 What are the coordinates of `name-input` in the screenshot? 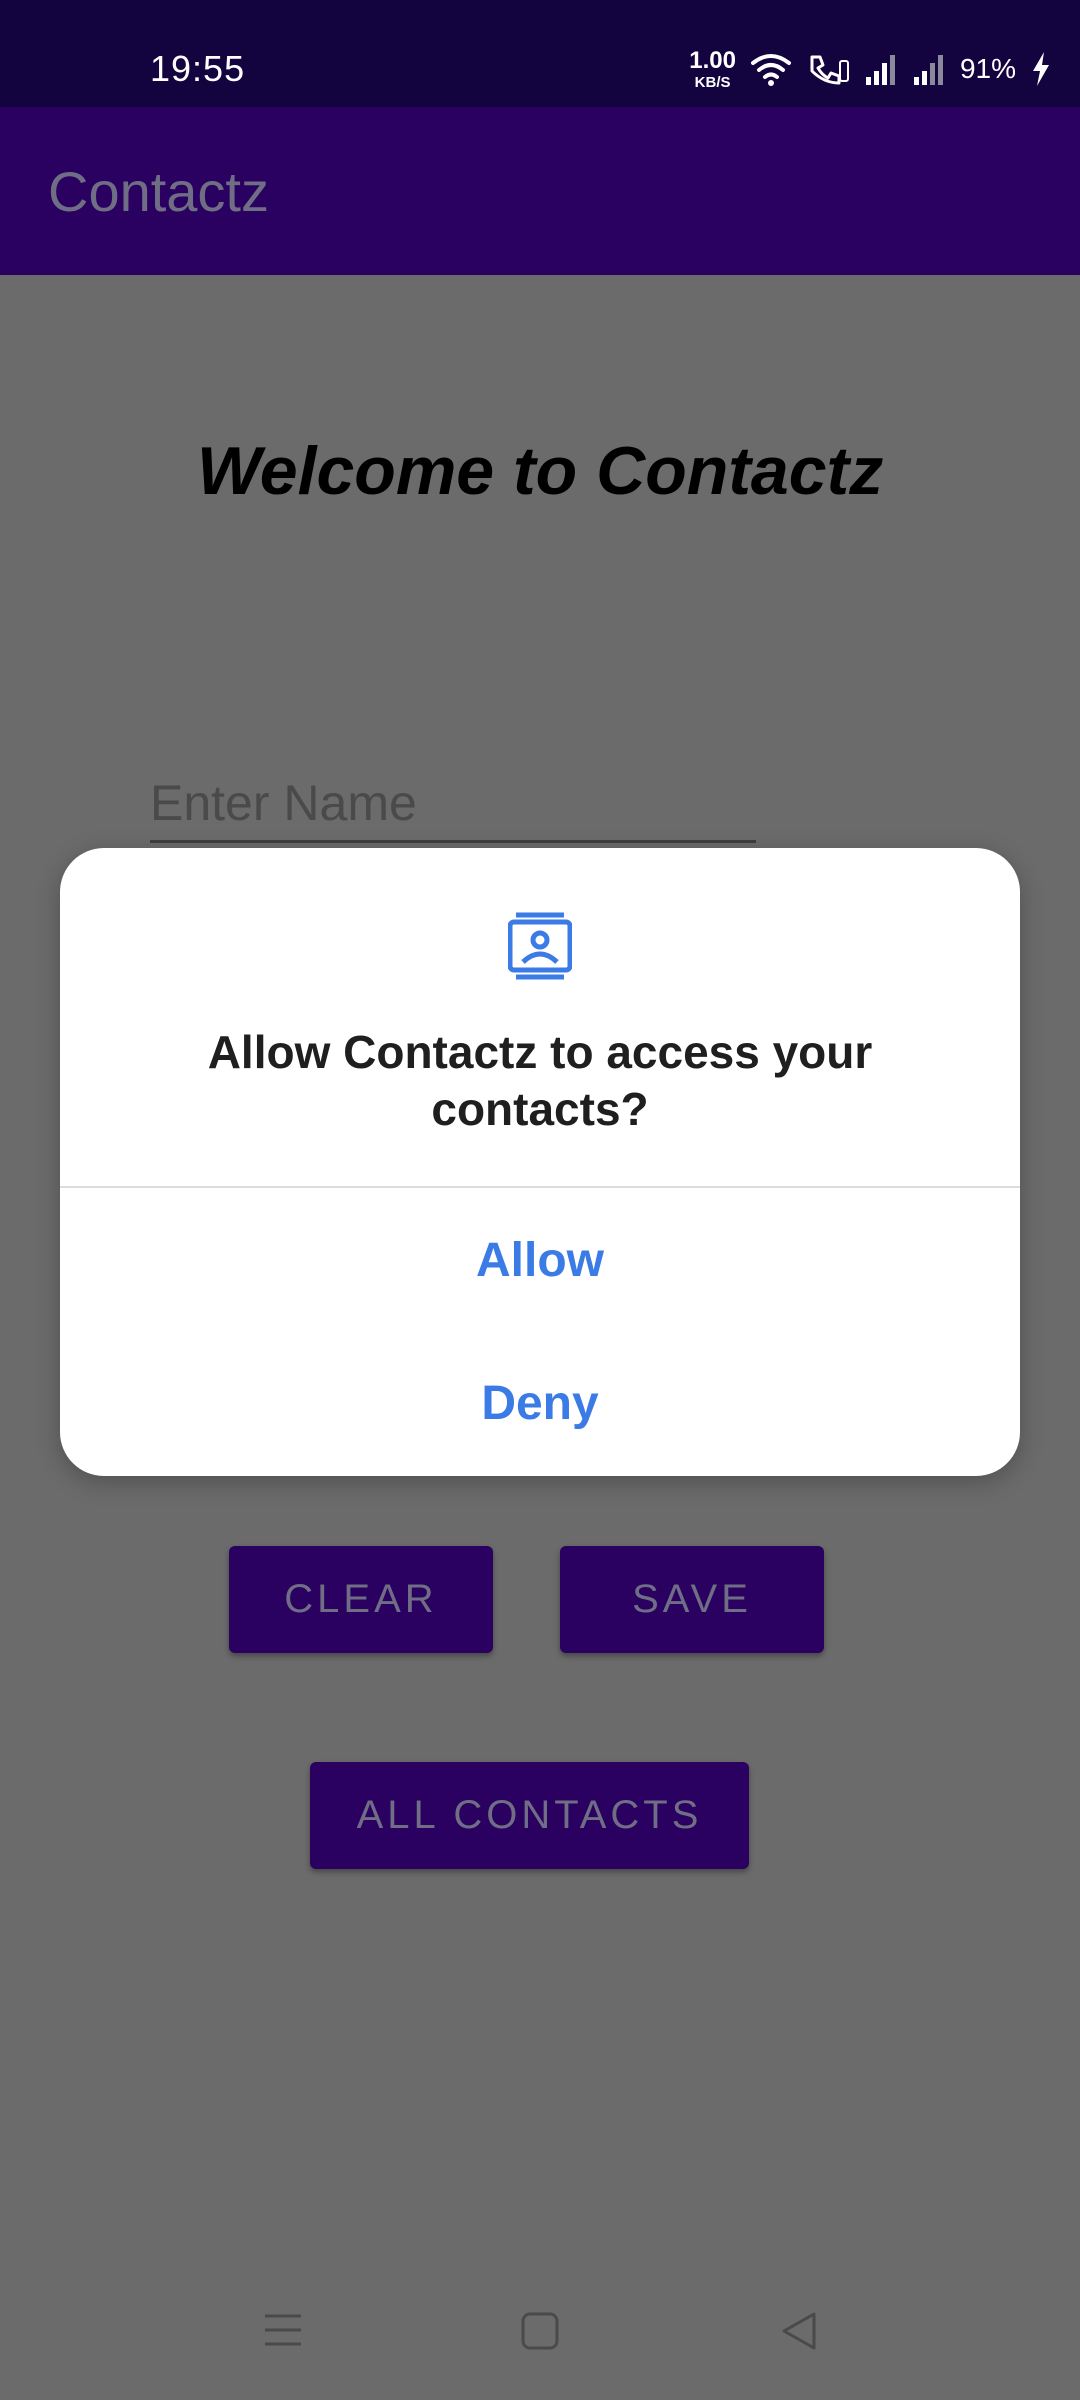 It's located at (453, 804).